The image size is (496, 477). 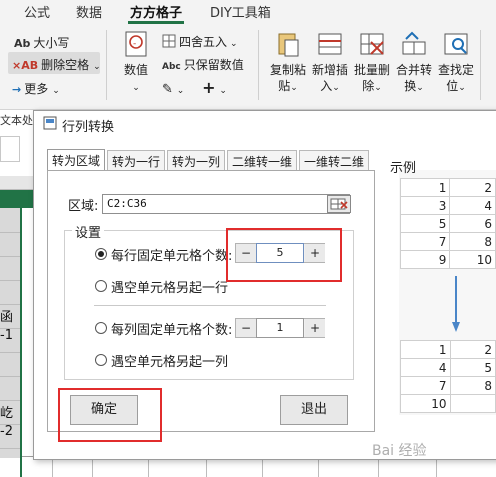 I want to click on range-label: 区域:, so click(x=83, y=206).